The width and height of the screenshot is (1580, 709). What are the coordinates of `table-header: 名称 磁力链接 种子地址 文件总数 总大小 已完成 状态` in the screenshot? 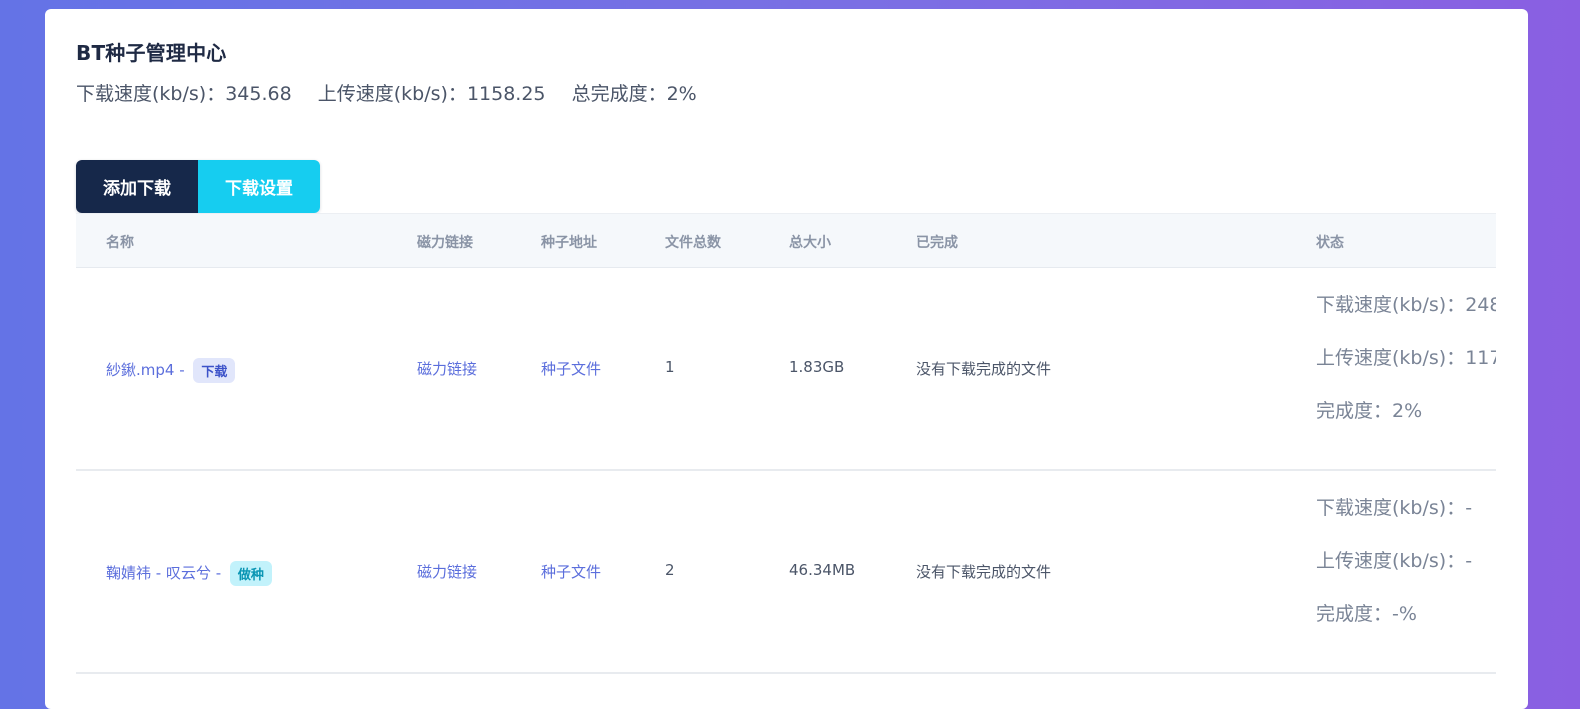 It's located at (786, 240).